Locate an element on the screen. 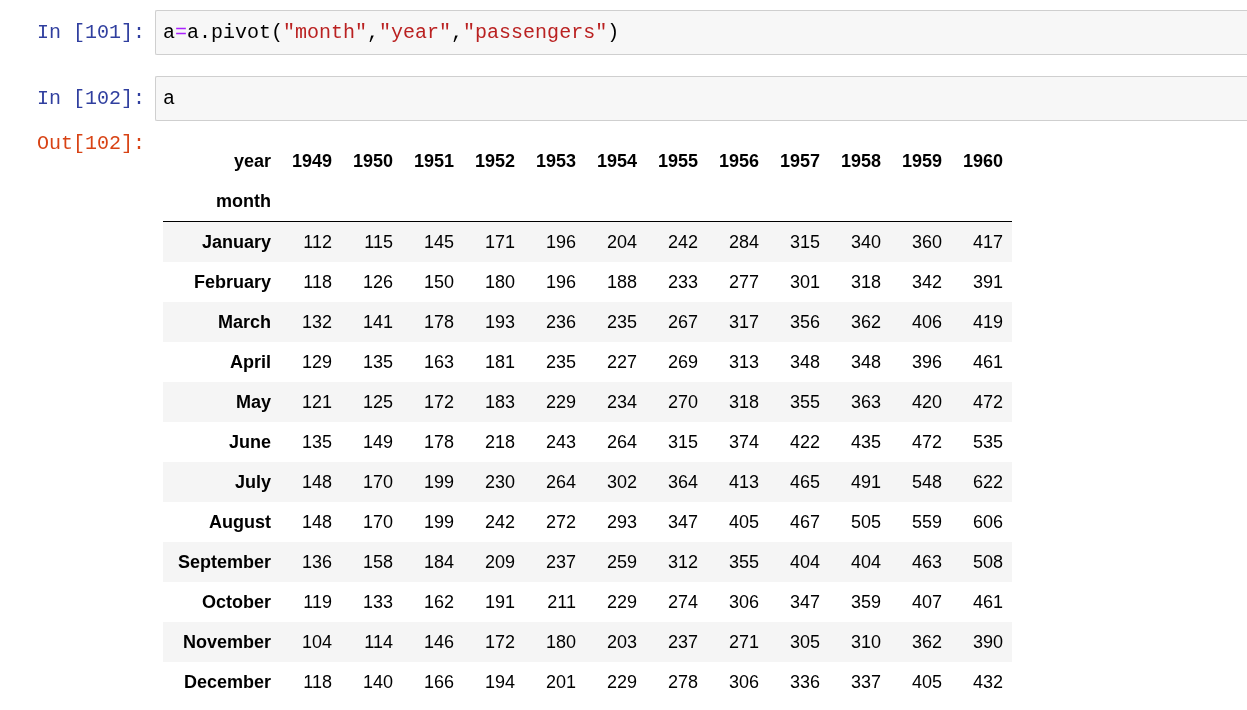 This screenshot has width=1247, height=710. table-cell: 259 is located at coordinates (615, 562).